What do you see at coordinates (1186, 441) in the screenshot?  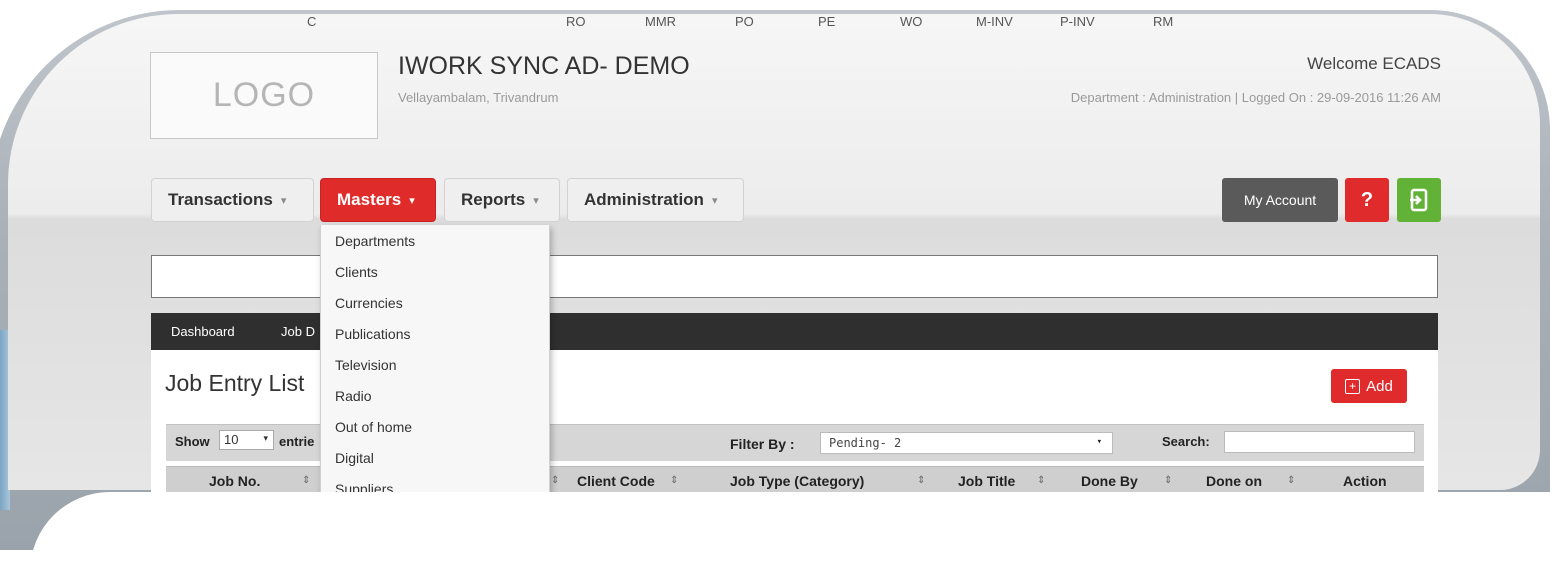 I see `search-label: Search:` at bounding box center [1186, 441].